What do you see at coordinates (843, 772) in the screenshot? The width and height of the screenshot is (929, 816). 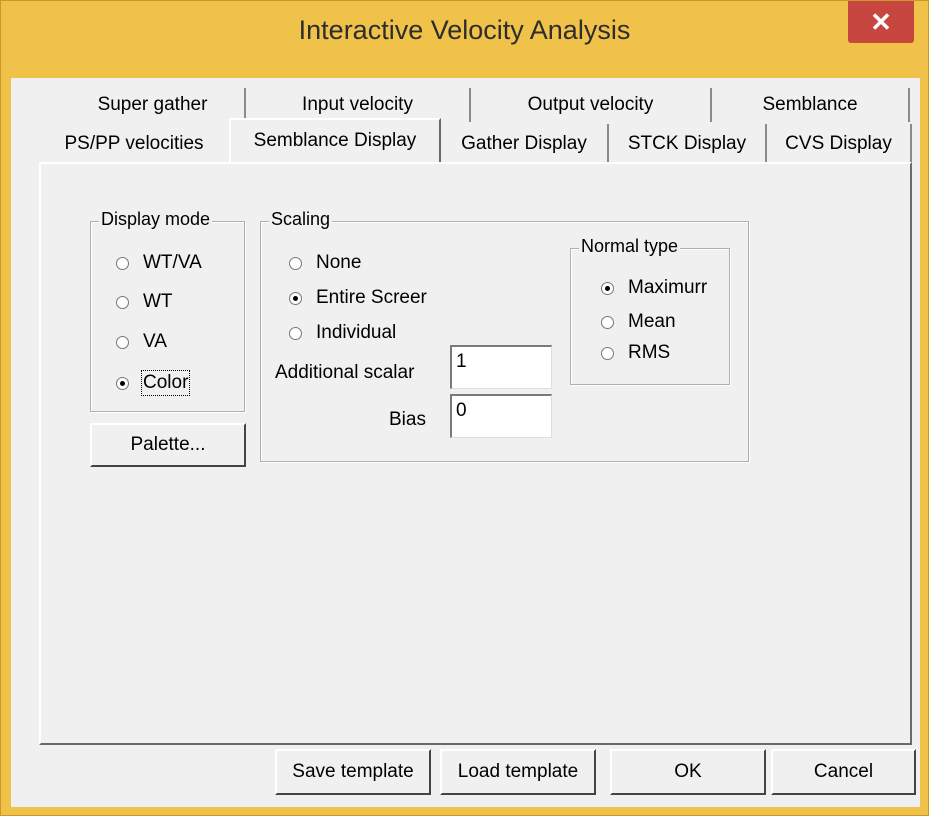 I see `cancel-button: Cancel` at bounding box center [843, 772].